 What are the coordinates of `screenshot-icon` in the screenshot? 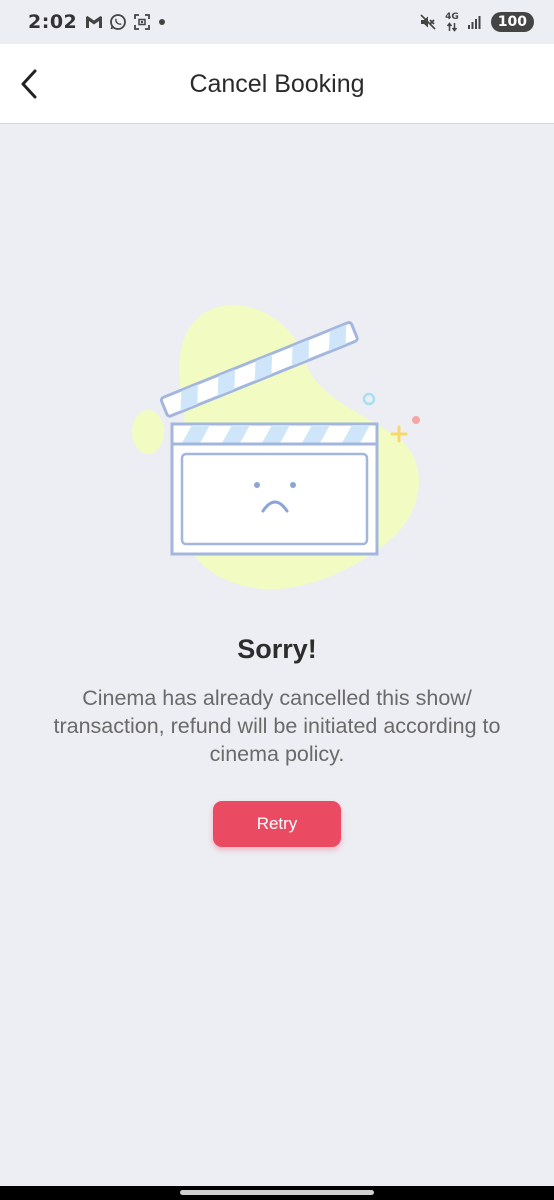 It's located at (142, 22).